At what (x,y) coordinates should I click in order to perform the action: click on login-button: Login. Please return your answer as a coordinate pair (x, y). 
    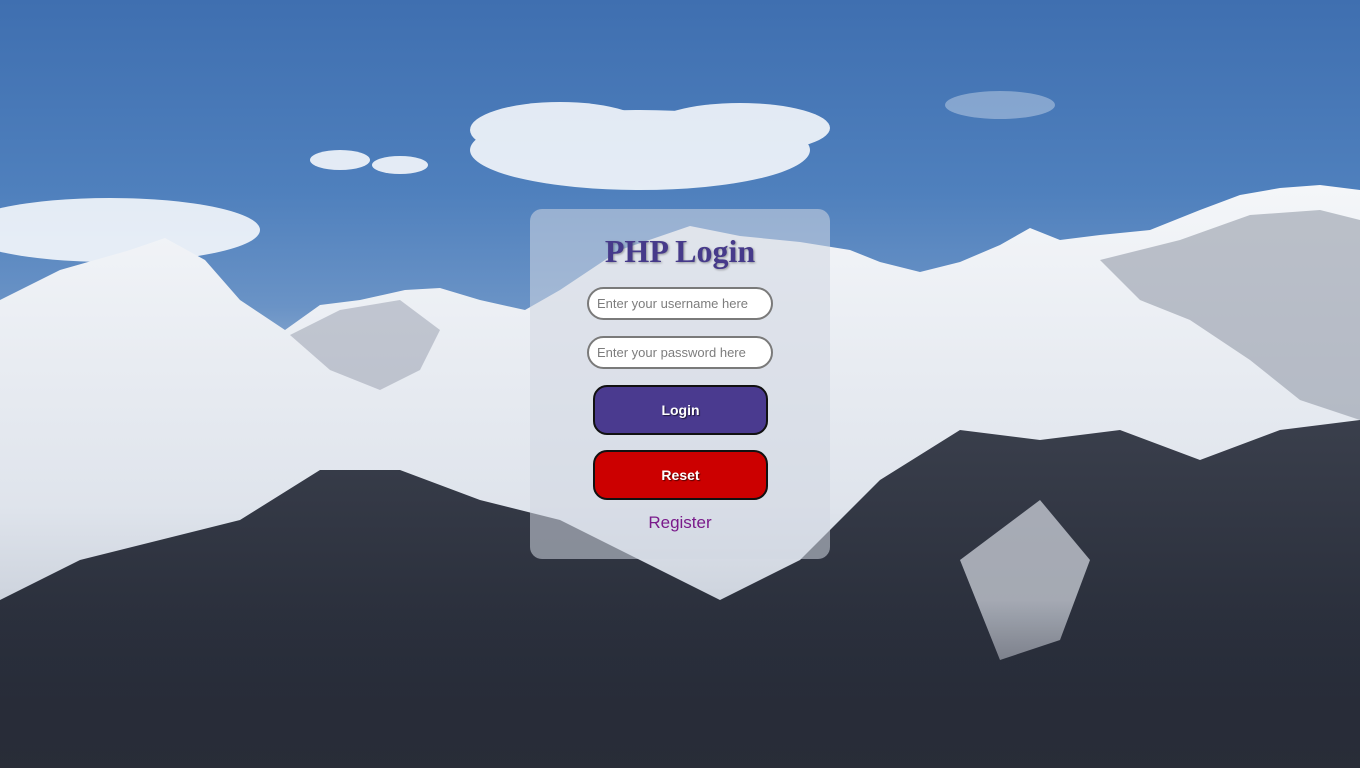
    Looking at the image, I should click on (680, 410).